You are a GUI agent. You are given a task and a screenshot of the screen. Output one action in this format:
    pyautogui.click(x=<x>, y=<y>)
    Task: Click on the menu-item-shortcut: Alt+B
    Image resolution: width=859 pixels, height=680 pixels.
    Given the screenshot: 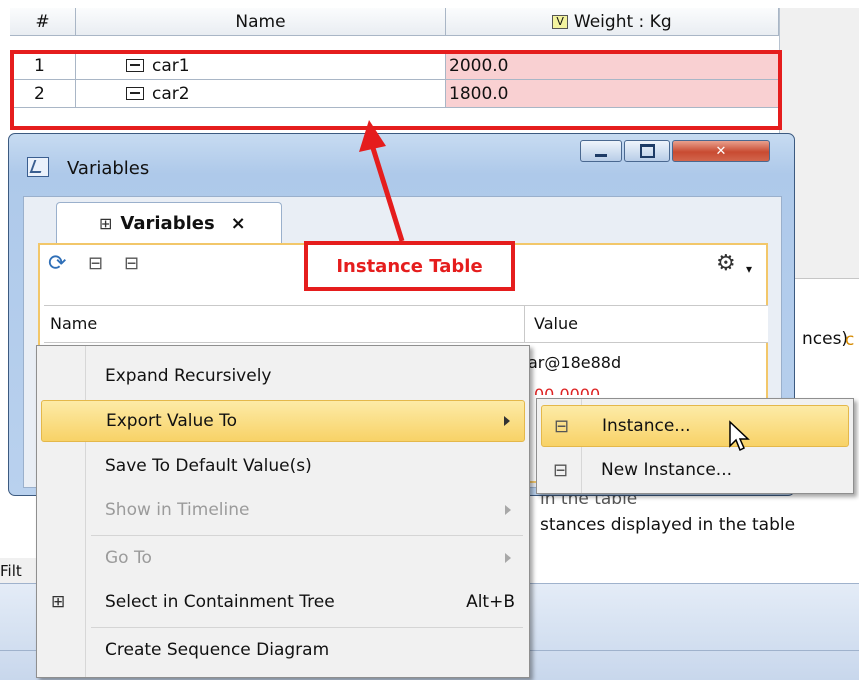 What is the action you would take?
    pyautogui.click(x=490, y=602)
    